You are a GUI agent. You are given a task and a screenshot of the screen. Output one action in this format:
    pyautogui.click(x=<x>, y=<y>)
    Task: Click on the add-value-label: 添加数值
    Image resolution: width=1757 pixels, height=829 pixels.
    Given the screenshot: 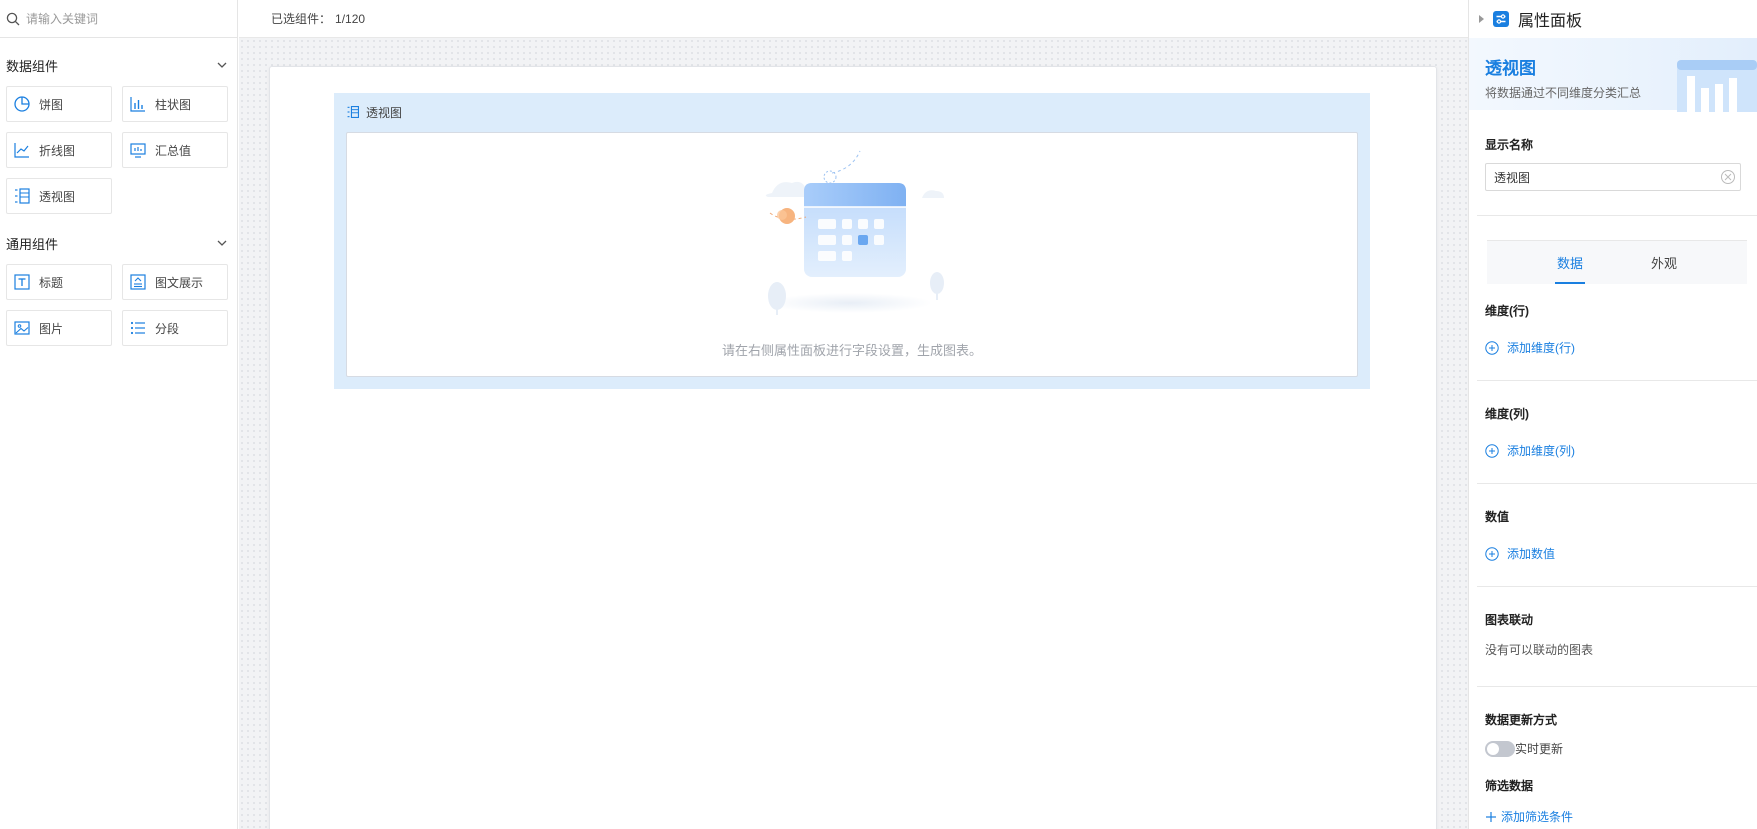 What is the action you would take?
    pyautogui.click(x=1531, y=554)
    